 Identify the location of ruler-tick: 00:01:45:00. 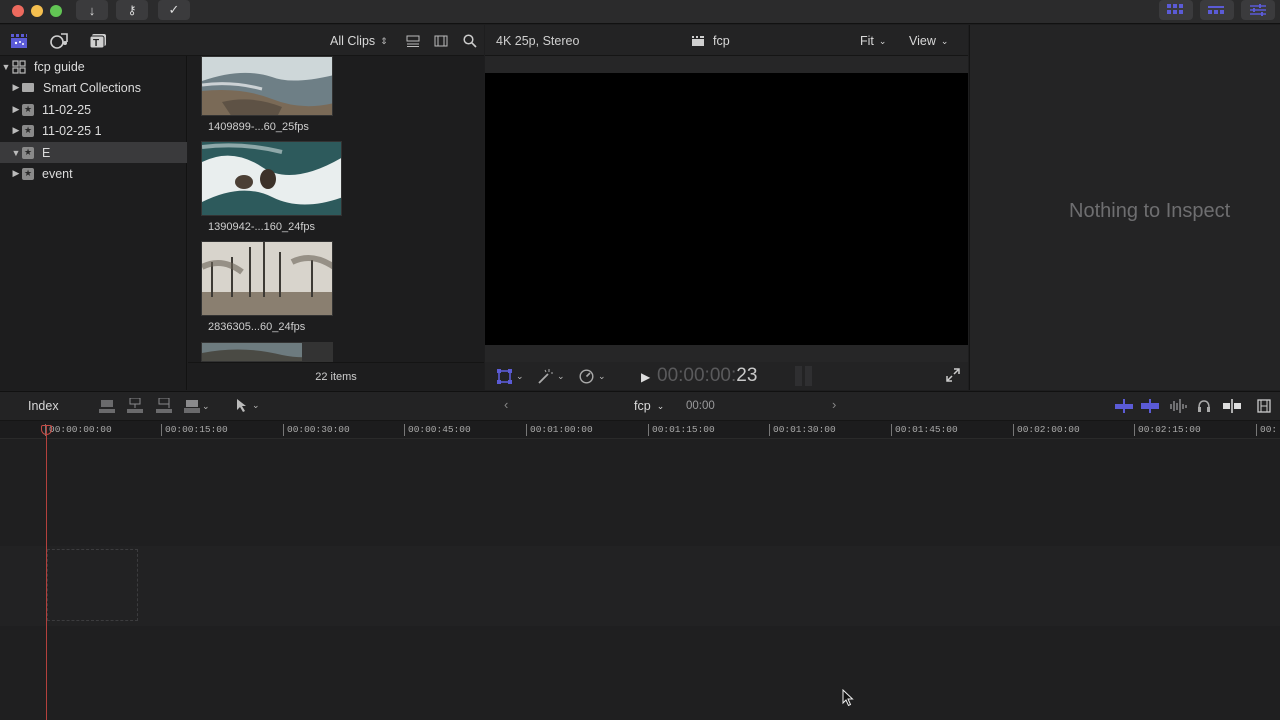
(924, 430).